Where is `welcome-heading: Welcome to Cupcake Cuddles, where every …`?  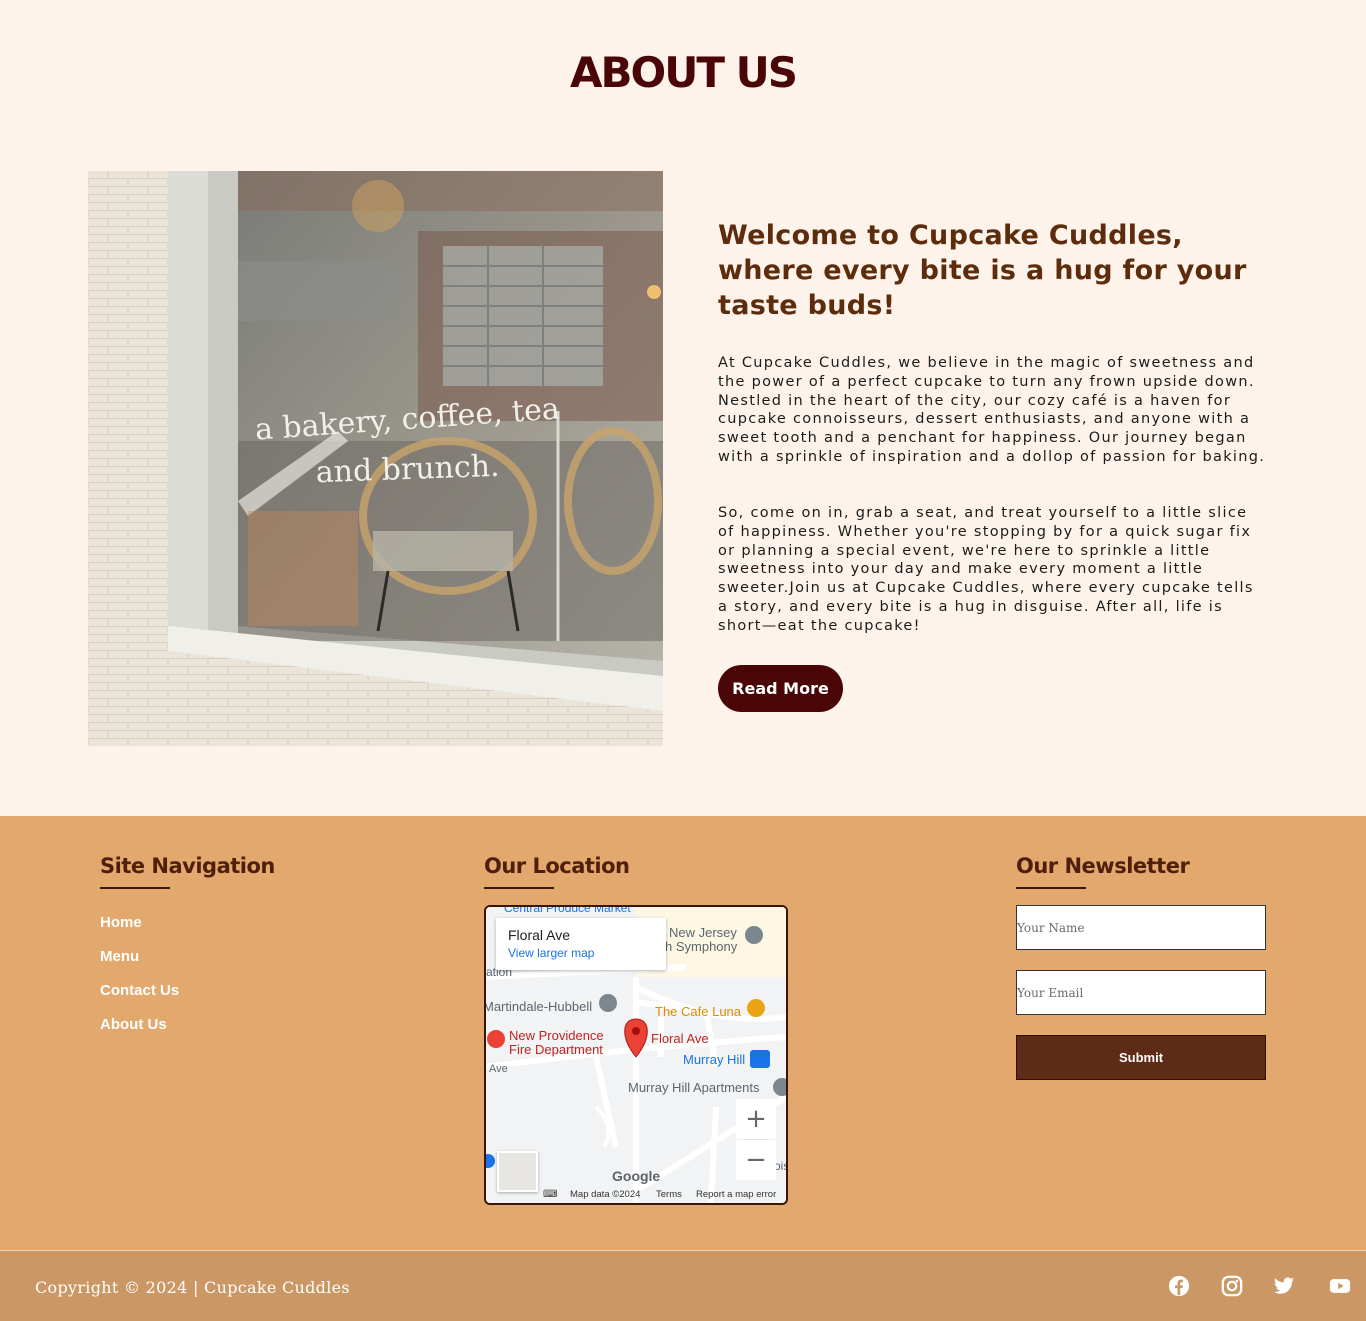
welcome-heading: Welcome to Cupcake Cuddles, where every … is located at coordinates (982, 270).